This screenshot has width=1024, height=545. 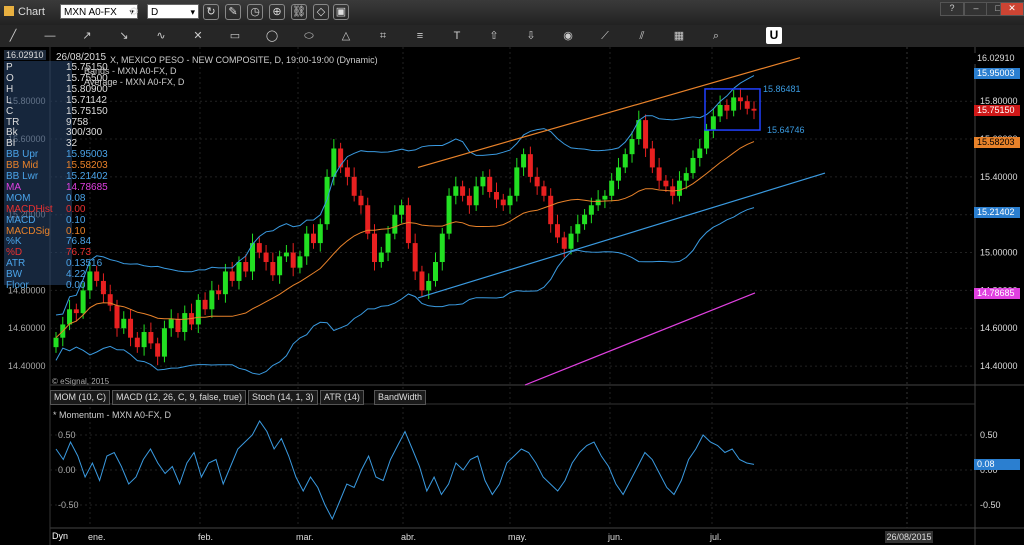 I want to click on tab-study: MOM (10, C), so click(x=80, y=397).